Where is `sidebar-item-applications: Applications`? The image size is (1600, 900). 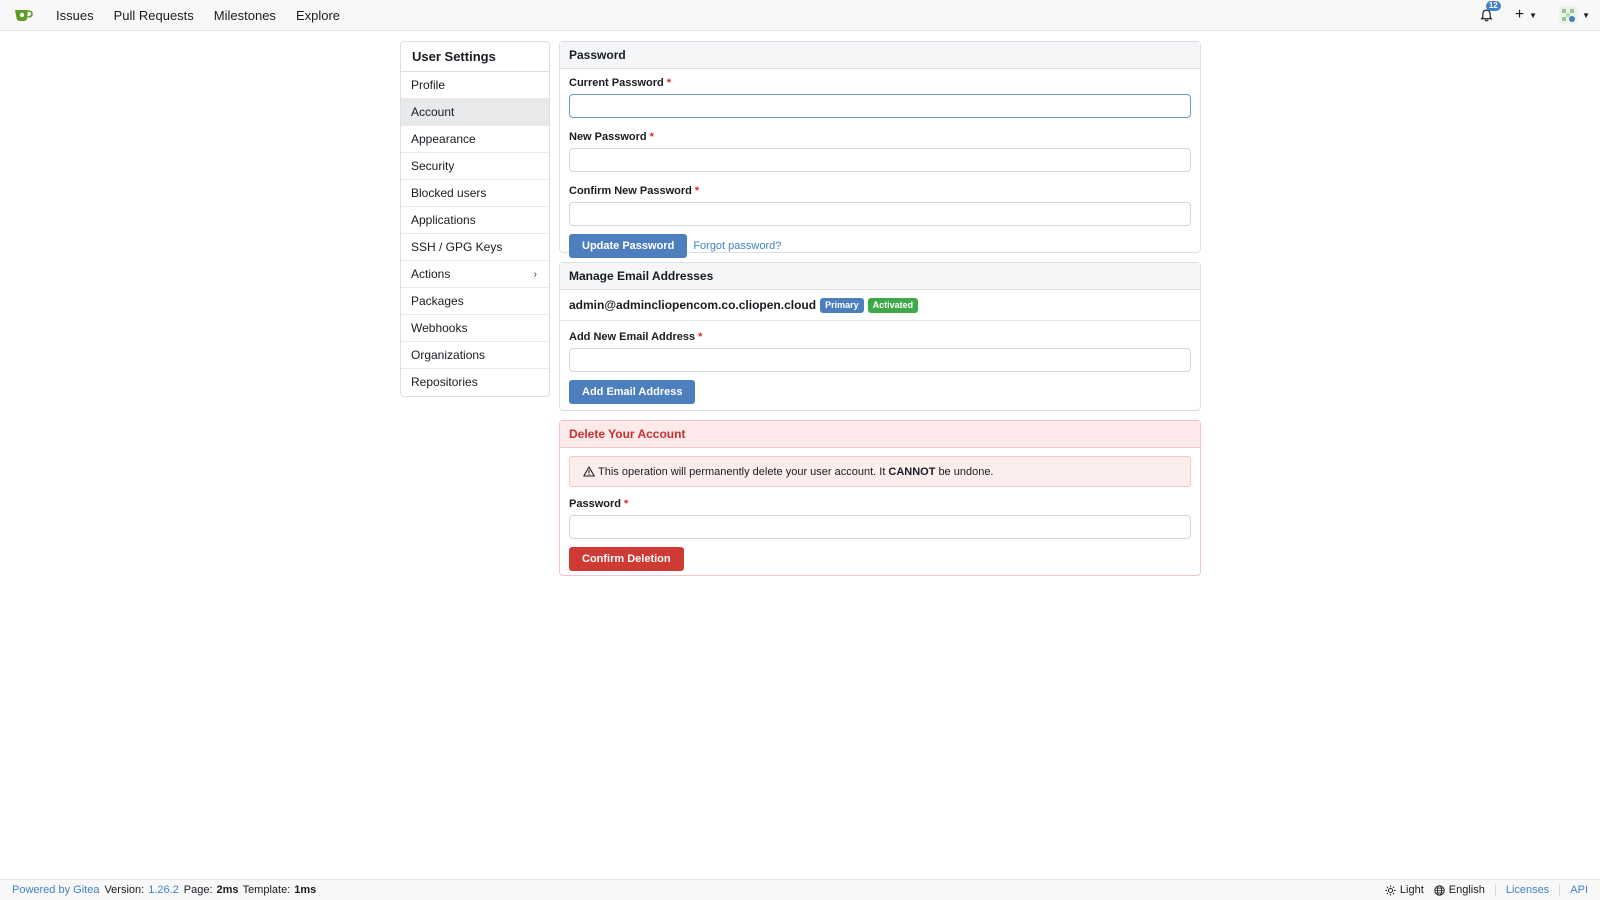 sidebar-item-applications: Applications is located at coordinates (475, 220).